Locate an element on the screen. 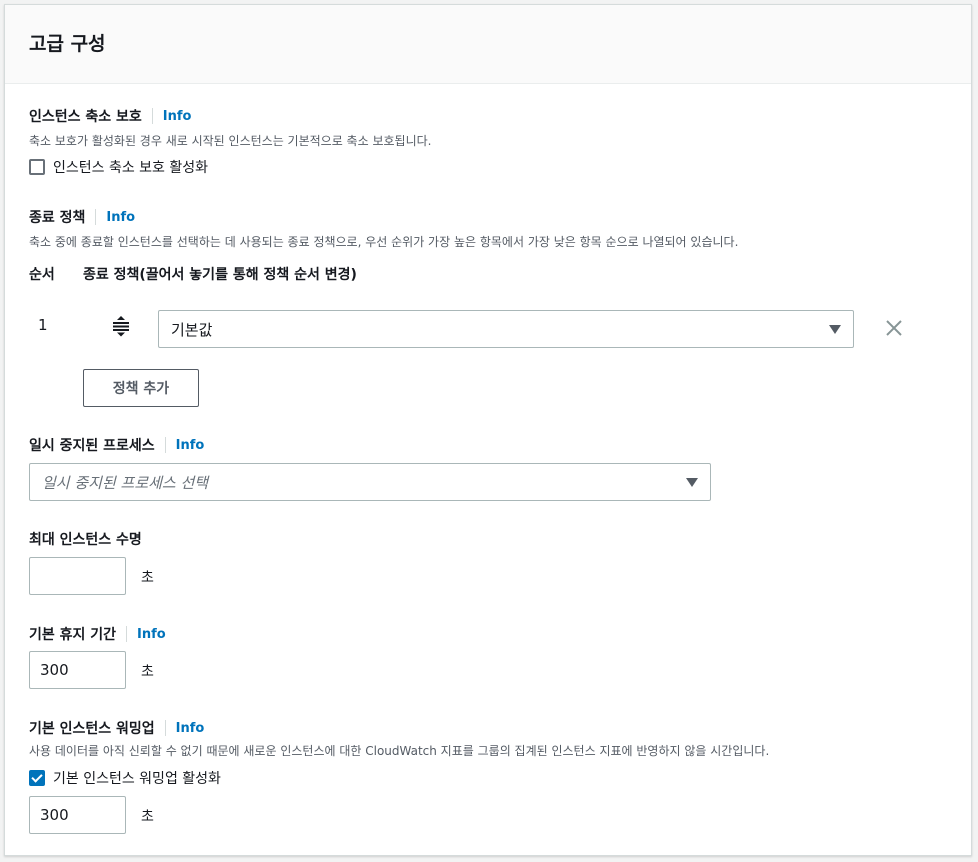 This screenshot has height=862, width=978. panel-title: 고급 구성 is located at coordinates (67, 44).